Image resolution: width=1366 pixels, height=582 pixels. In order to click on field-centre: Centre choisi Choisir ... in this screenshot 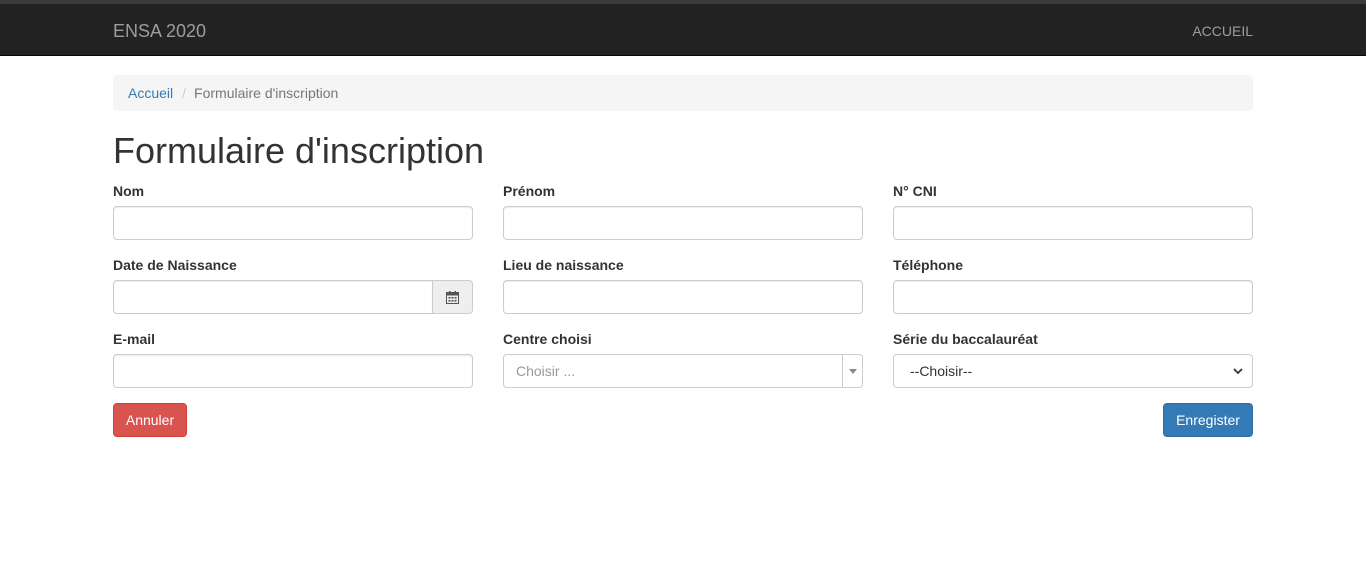, I will do `click(683, 358)`.